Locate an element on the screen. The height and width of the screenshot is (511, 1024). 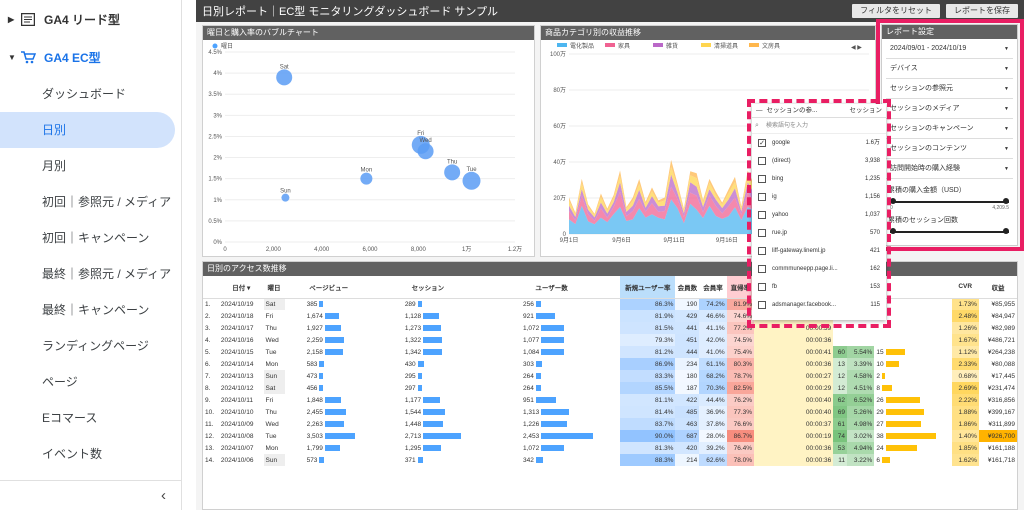
legend-label: 曜日 is located at coordinates (227, 46).